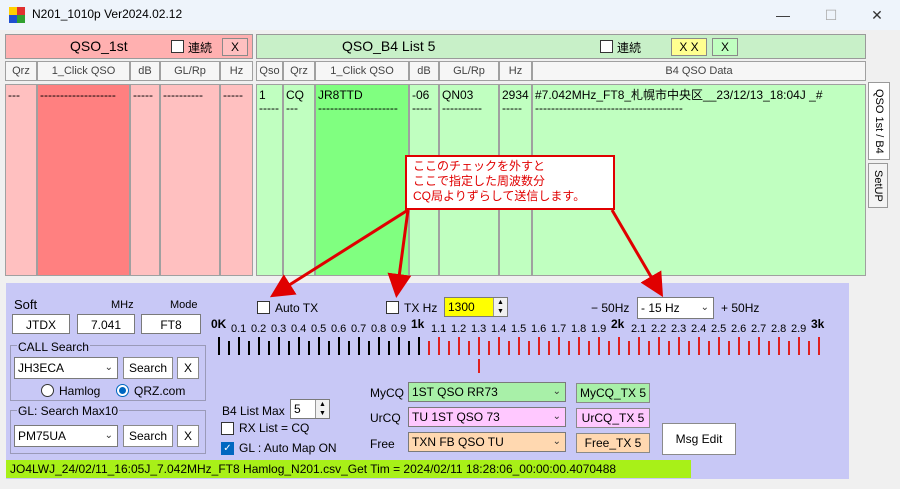 The width and height of the screenshot is (900, 489). Describe the element at coordinates (339, 253) in the screenshot. I see `arrow-to-autotx` at that location.